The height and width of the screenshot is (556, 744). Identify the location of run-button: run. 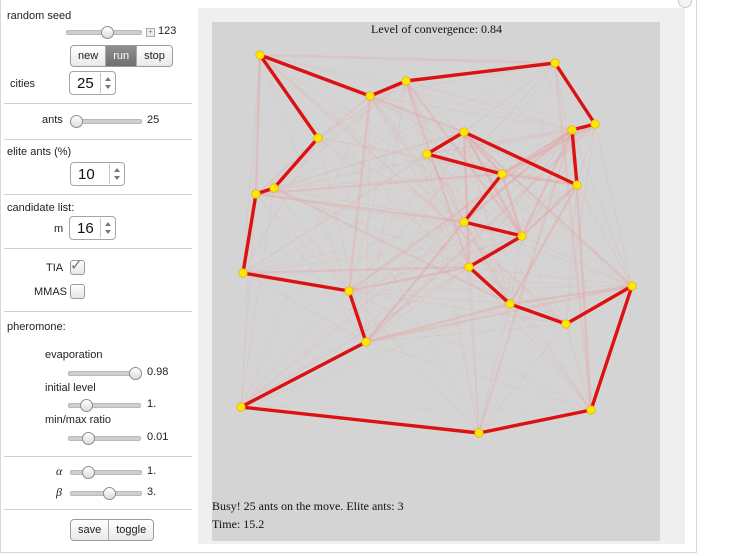
(122, 56).